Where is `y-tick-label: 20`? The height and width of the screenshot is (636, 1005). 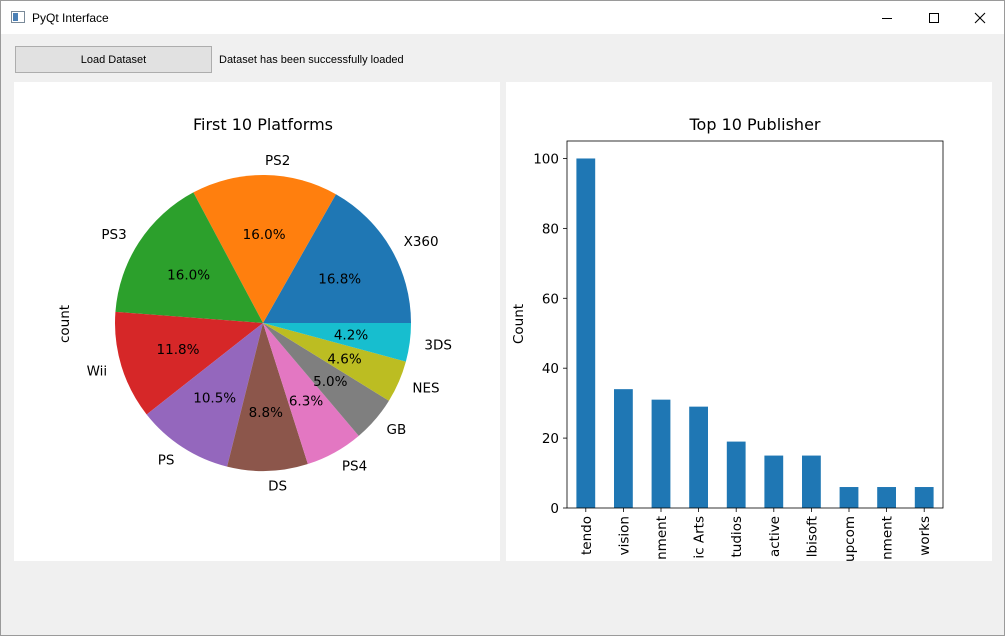
y-tick-label: 20 is located at coordinates (550, 439).